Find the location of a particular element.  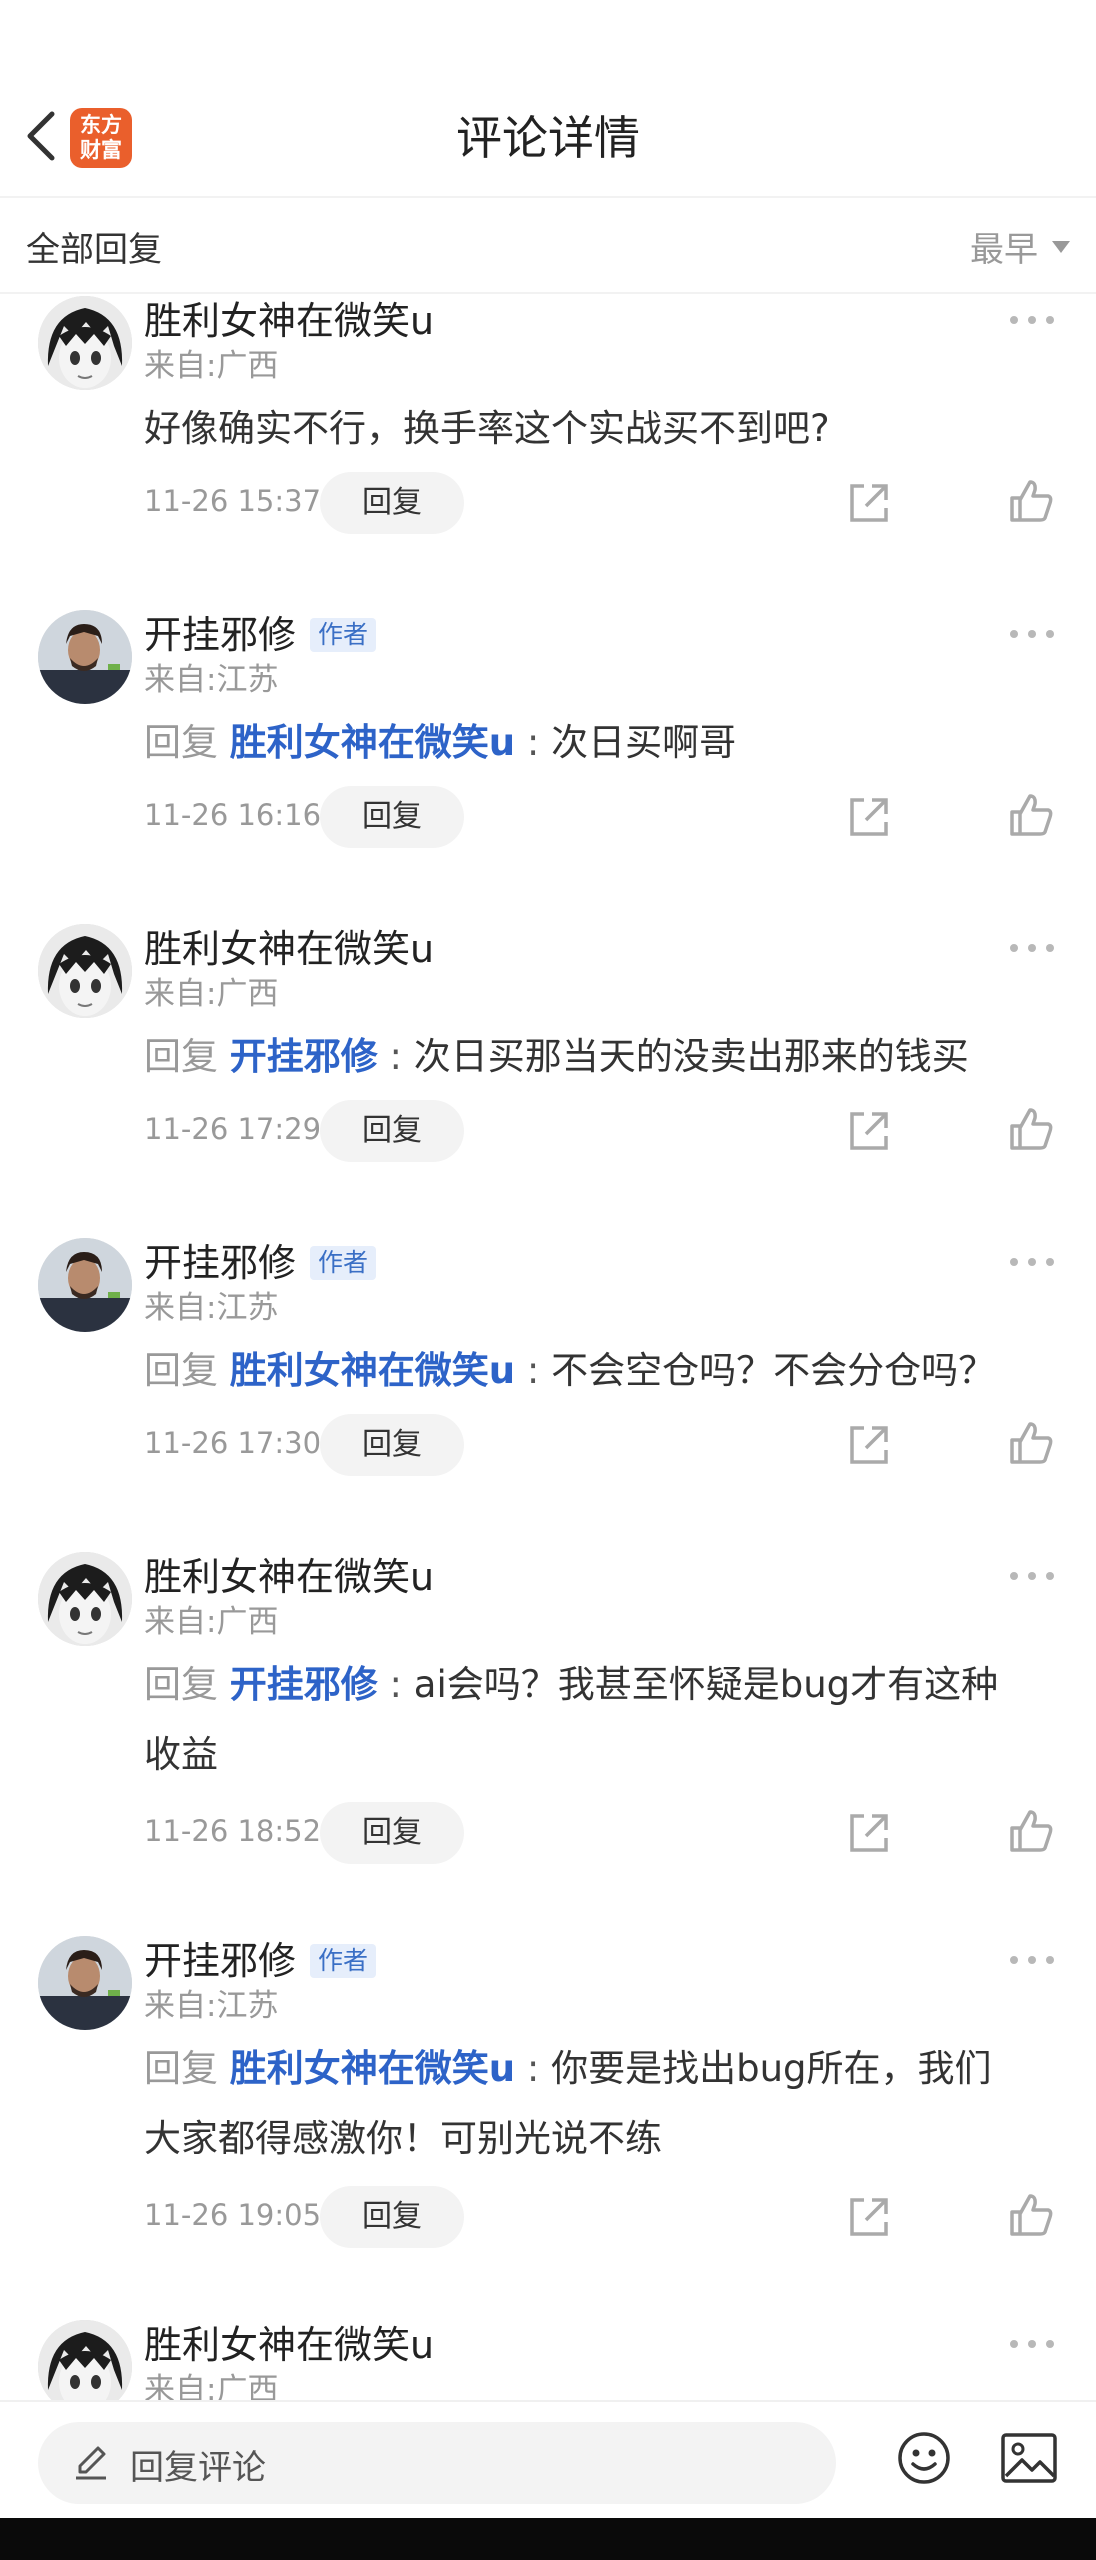

comment-meta: 11-26 17:30 回复 is located at coordinates (604, 1446).